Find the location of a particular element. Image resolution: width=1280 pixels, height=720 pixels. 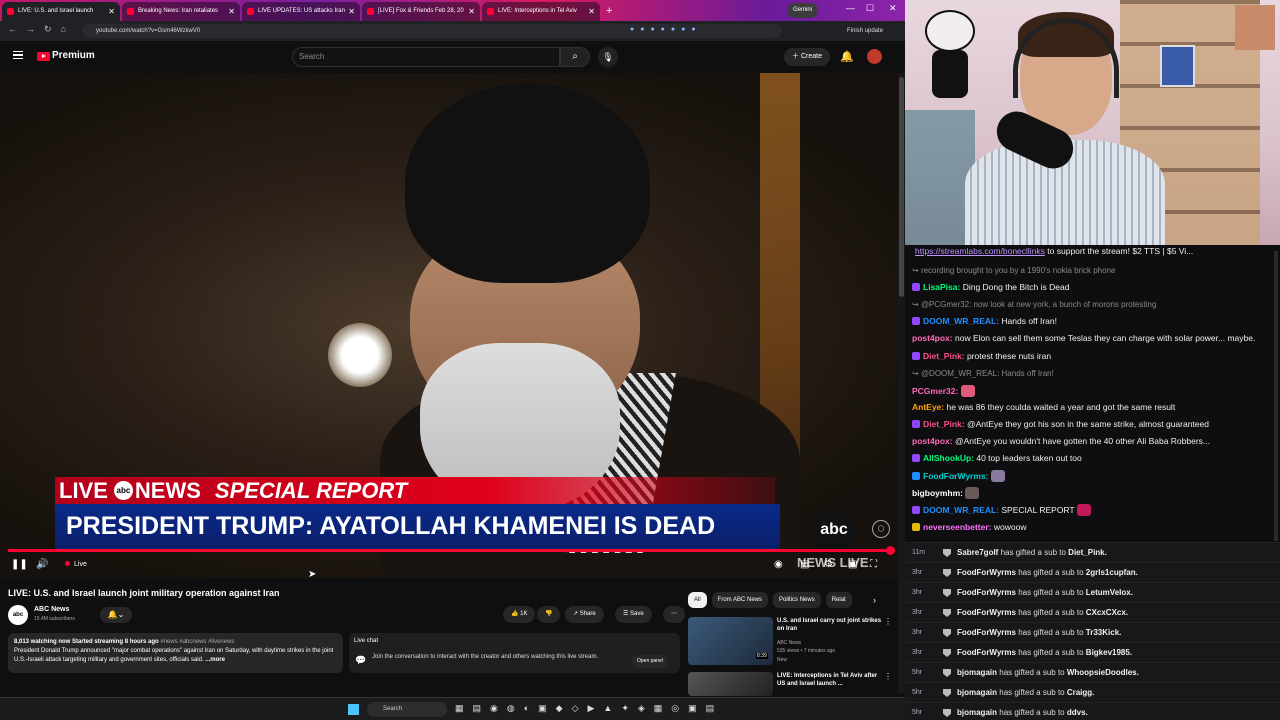

browser-tab: LIVE UPDATES: US attacks Iran ✕ is located at coordinates (301, 11).